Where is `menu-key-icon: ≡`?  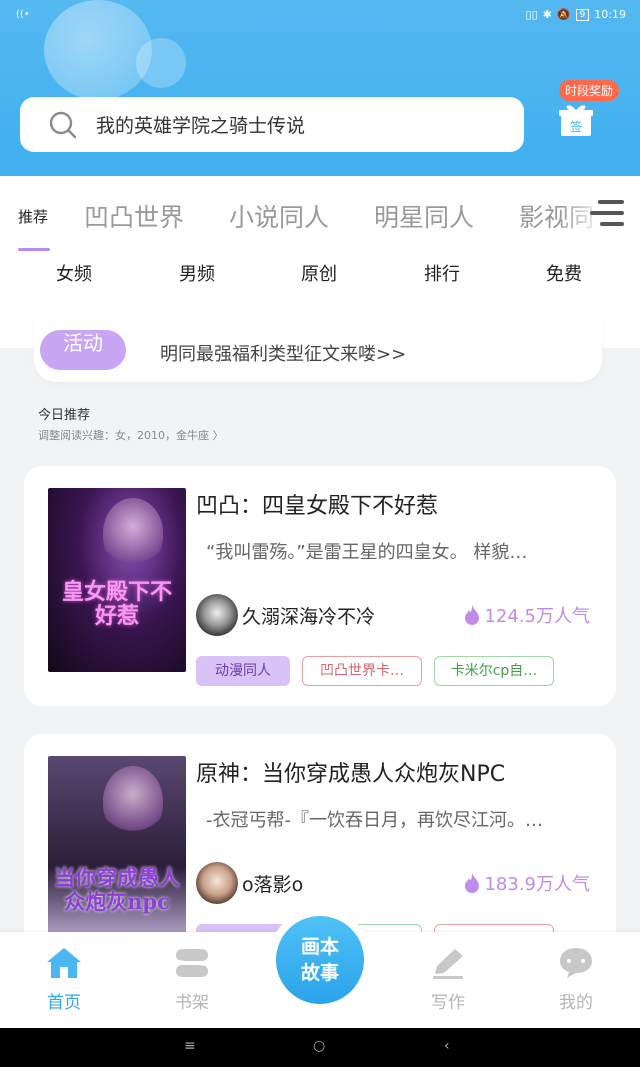
menu-key-icon: ≡ is located at coordinates (190, 1046).